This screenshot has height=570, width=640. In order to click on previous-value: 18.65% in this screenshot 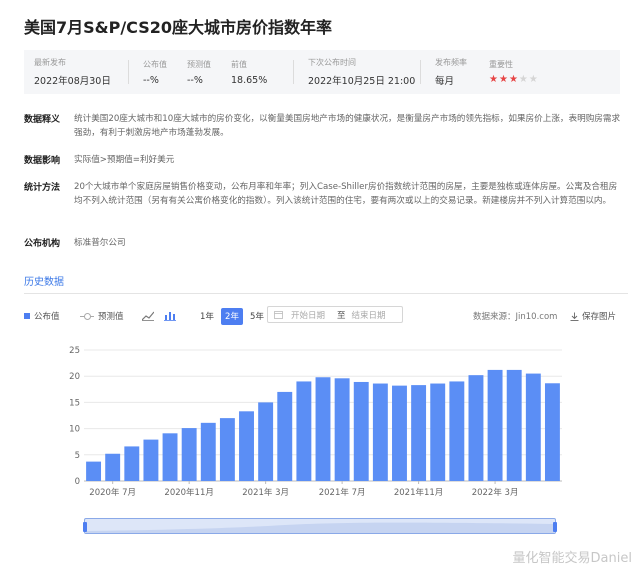, I will do `click(249, 80)`.